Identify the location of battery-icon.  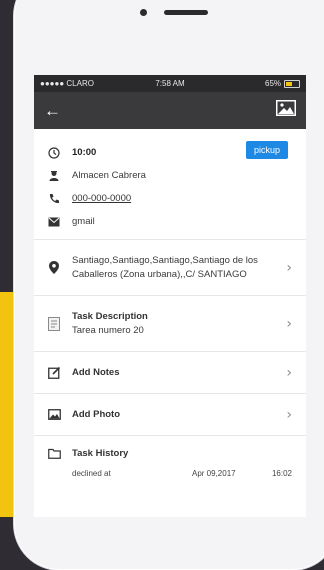
(292, 83).